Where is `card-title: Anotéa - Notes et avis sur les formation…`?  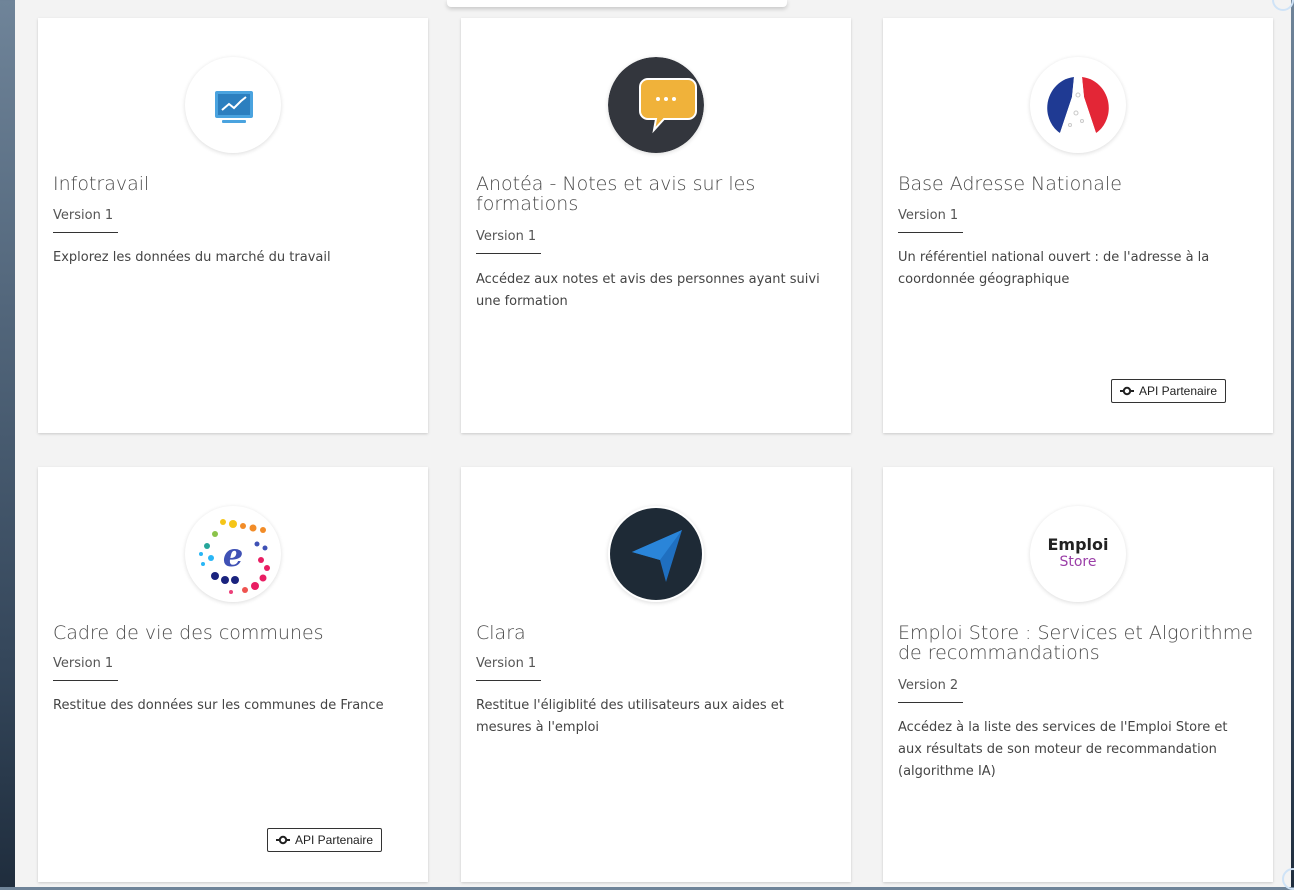 card-title: Anotéa - Notes et avis sur les formation… is located at coordinates (616, 194).